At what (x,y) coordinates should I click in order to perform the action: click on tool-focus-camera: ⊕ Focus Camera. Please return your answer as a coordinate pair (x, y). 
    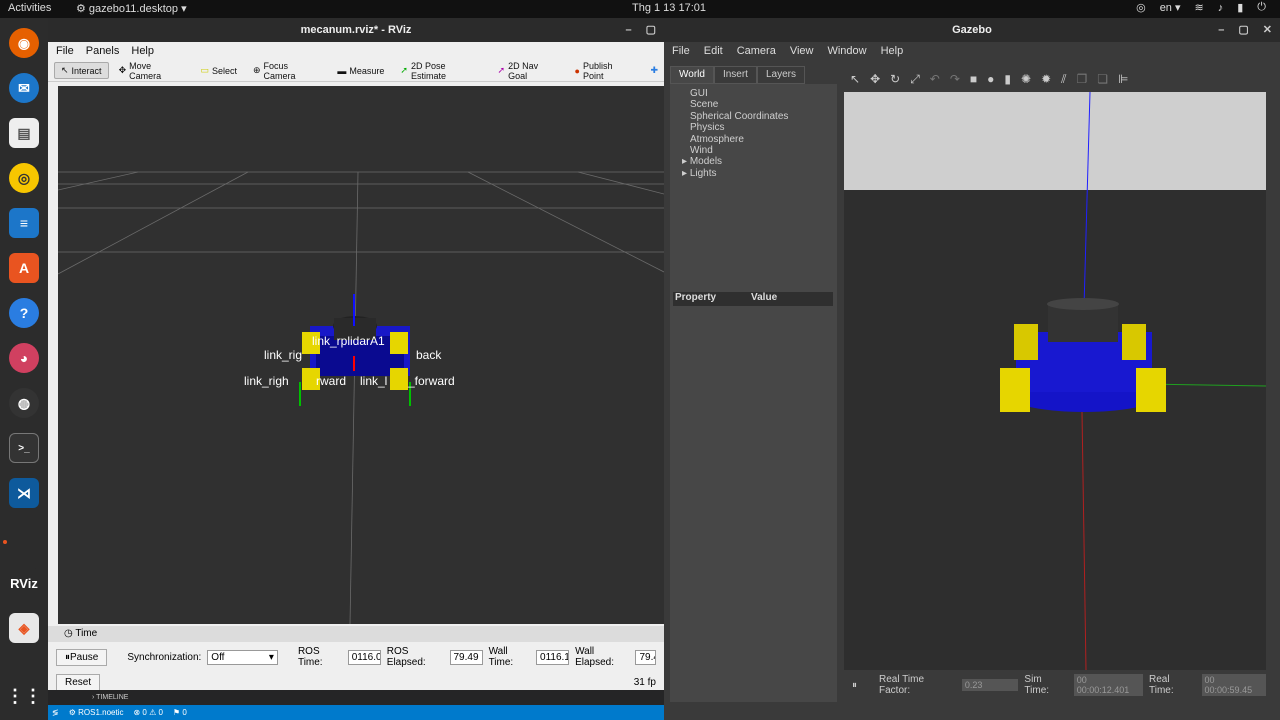
    Looking at the image, I should click on (287, 71).